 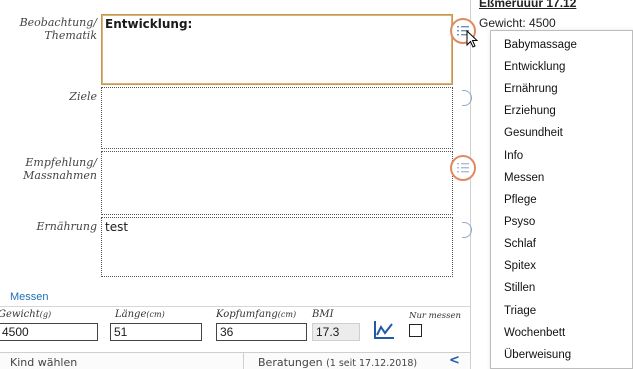 I want to click on bmi-label: BMI, so click(x=323, y=314).